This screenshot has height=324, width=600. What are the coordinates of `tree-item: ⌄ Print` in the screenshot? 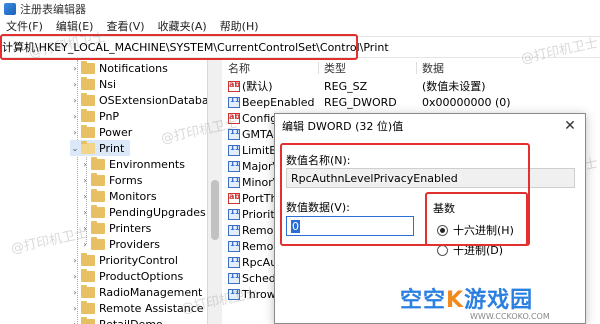 It's located at (100, 148).